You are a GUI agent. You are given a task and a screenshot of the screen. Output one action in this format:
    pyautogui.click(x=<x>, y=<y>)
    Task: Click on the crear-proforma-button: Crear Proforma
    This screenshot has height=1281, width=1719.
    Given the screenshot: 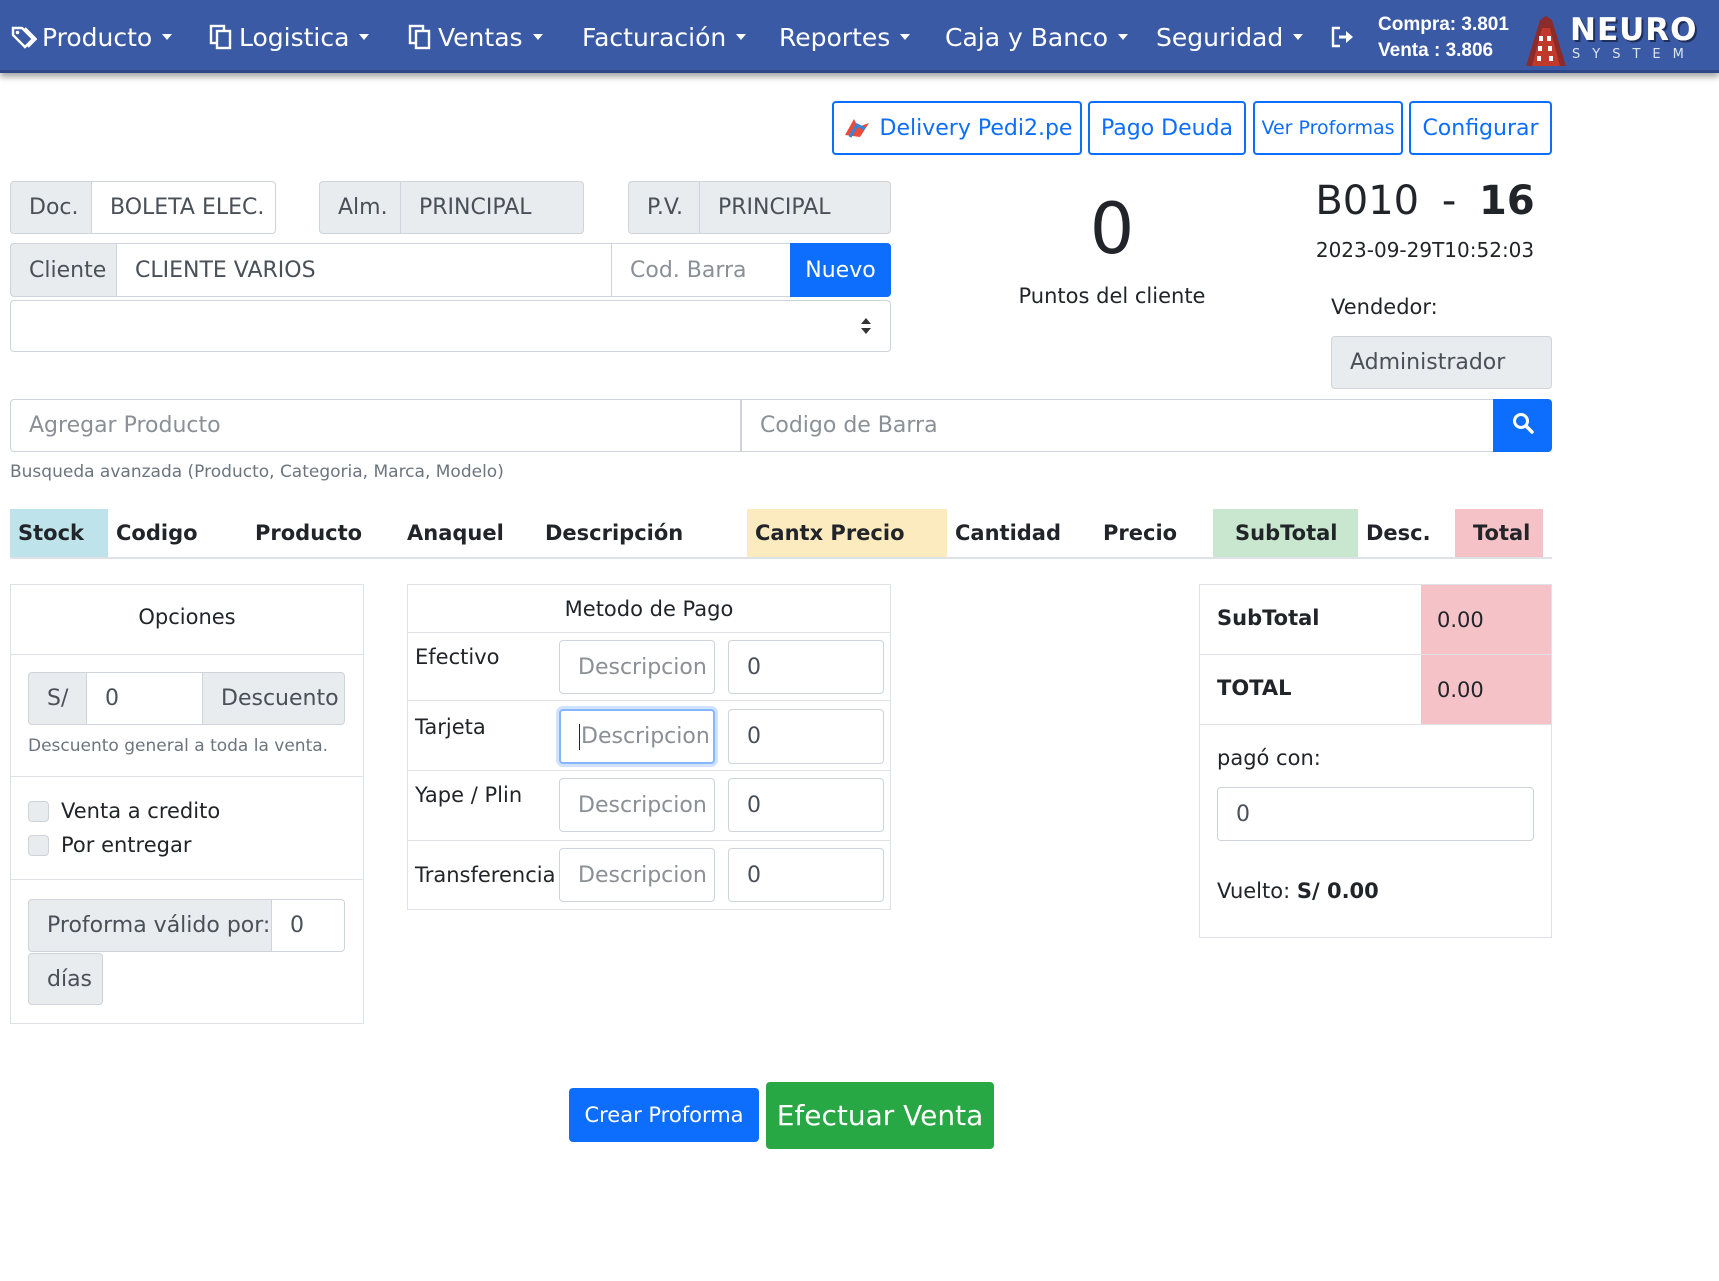 What is the action you would take?
    pyautogui.click(x=664, y=1115)
    